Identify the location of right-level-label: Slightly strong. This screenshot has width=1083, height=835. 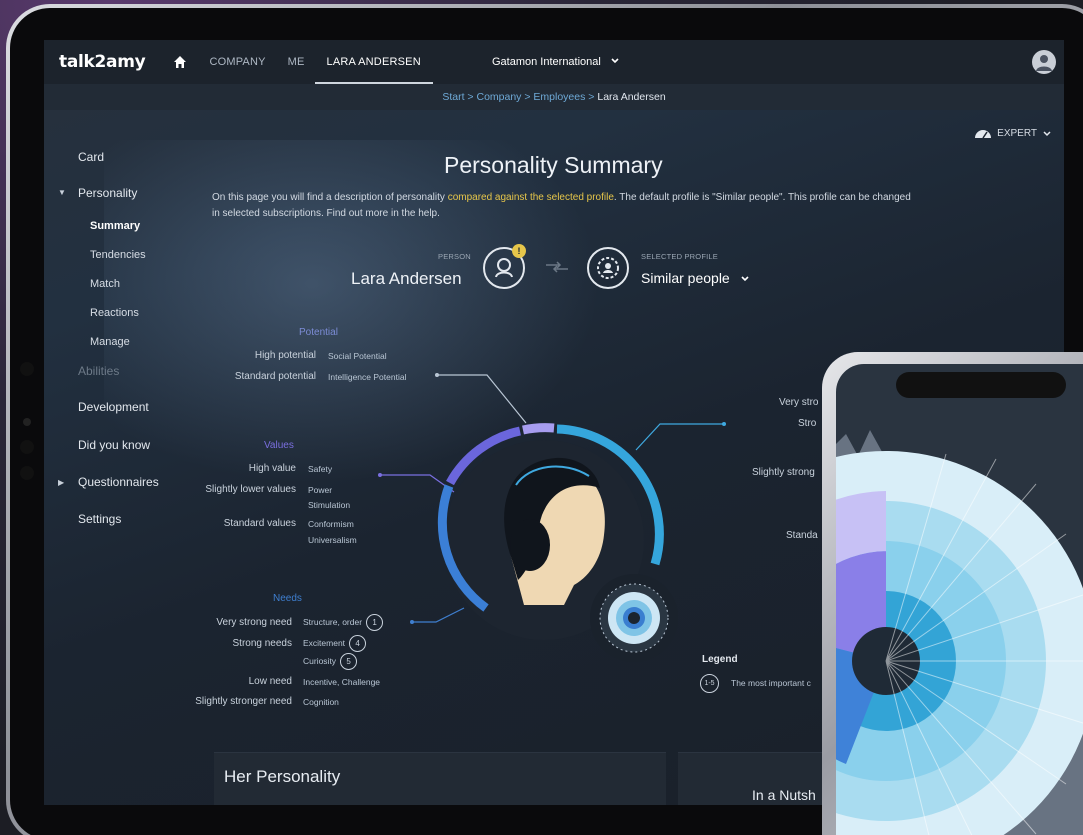
(783, 472).